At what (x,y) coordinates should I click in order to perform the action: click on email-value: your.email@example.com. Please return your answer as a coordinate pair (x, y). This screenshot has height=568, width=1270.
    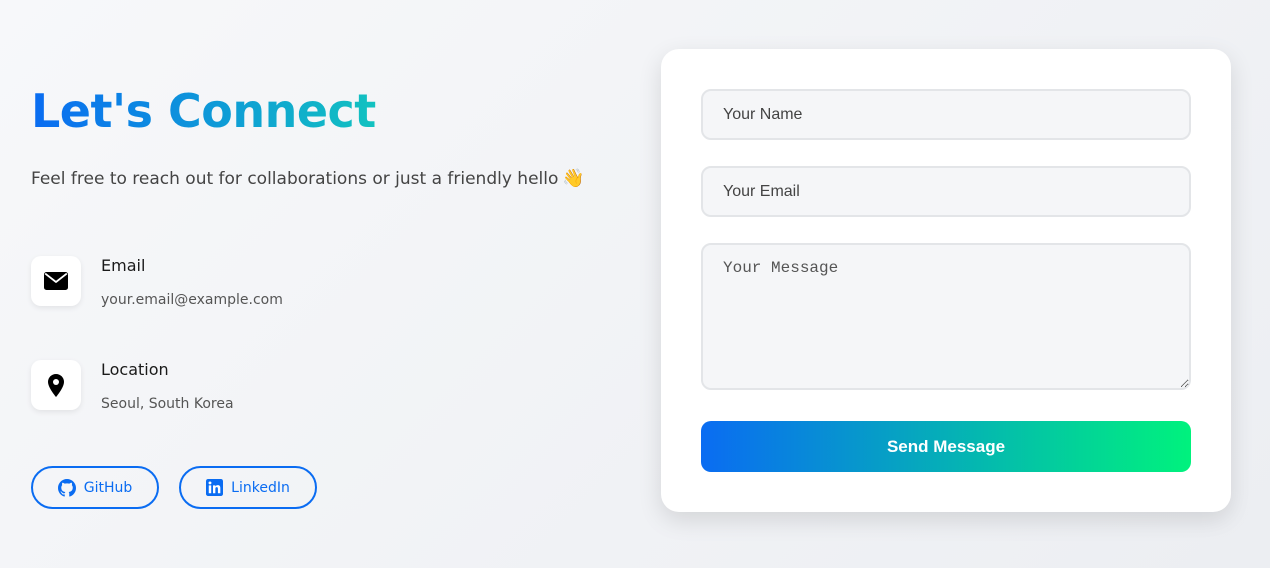
    Looking at the image, I should click on (192, 300).